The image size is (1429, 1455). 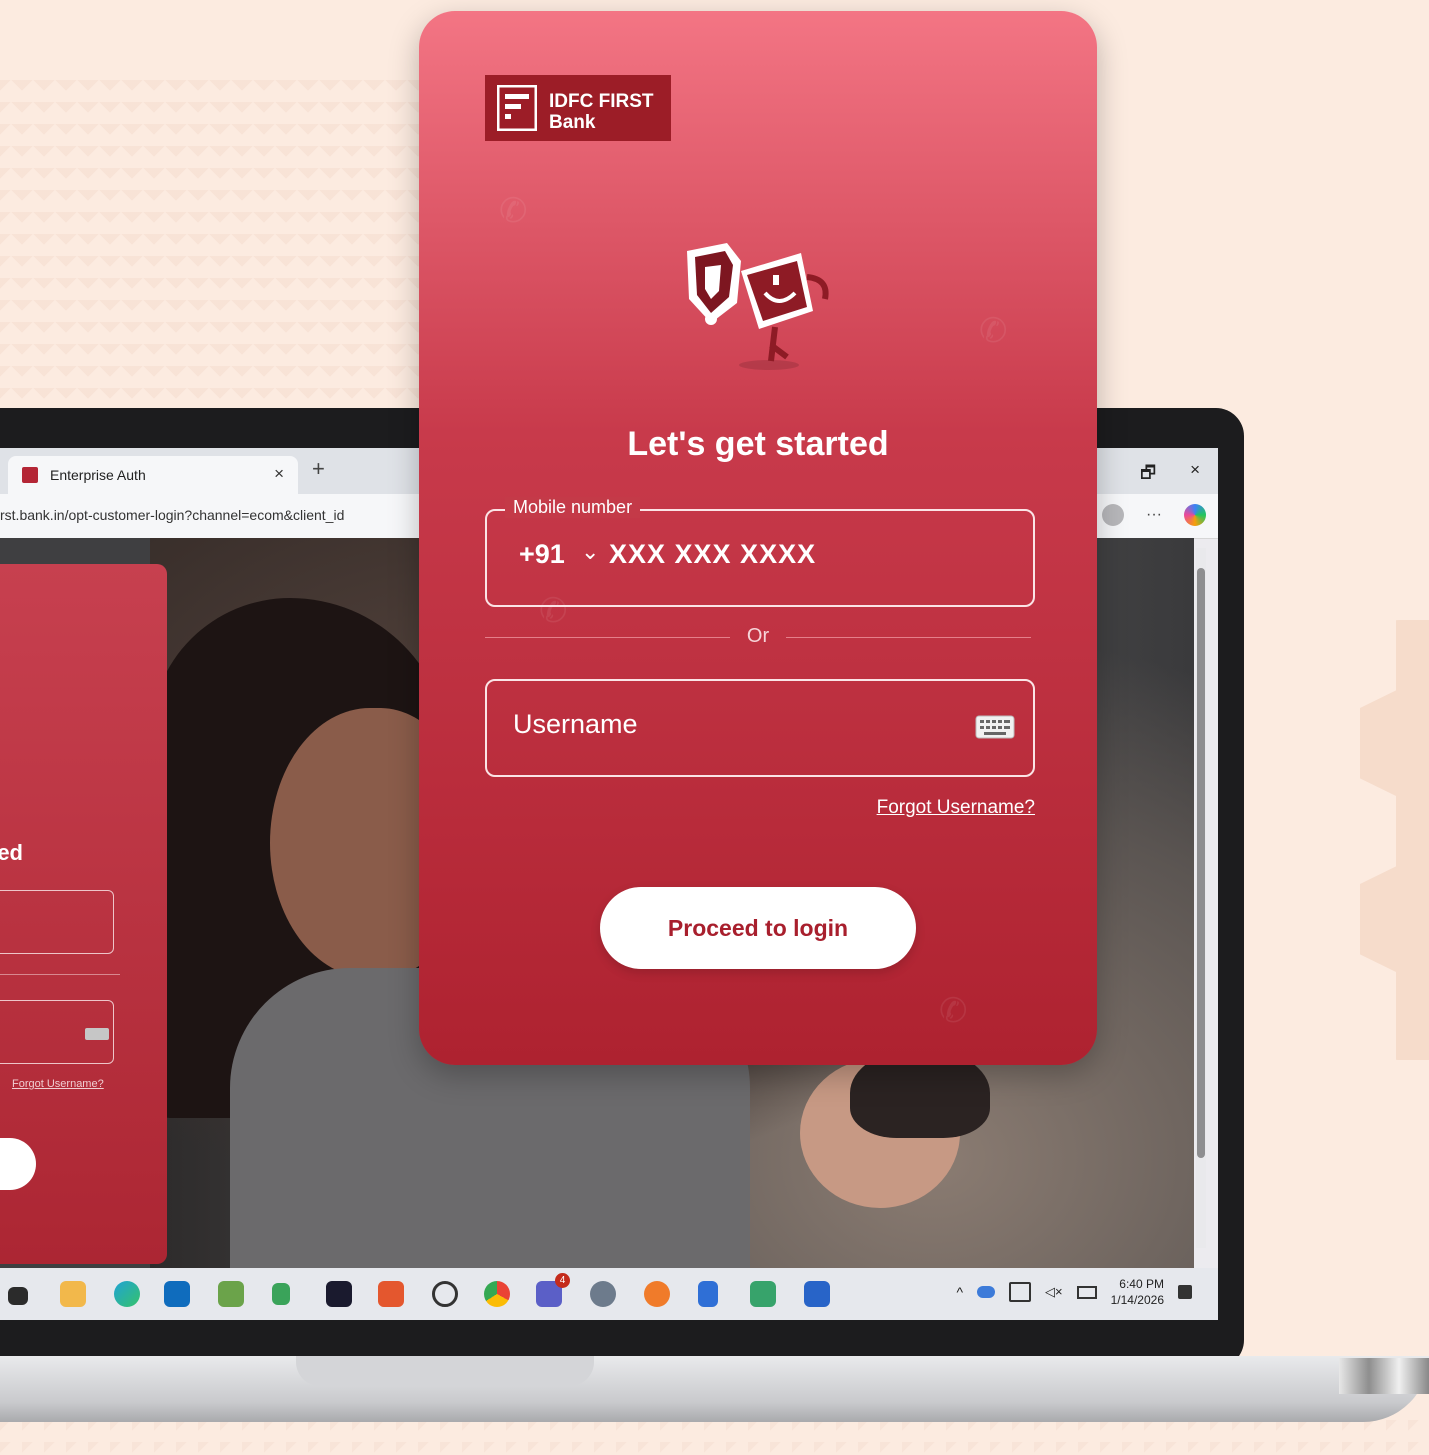 I want to click on copilot-icon, so click(x=1195, y=515).